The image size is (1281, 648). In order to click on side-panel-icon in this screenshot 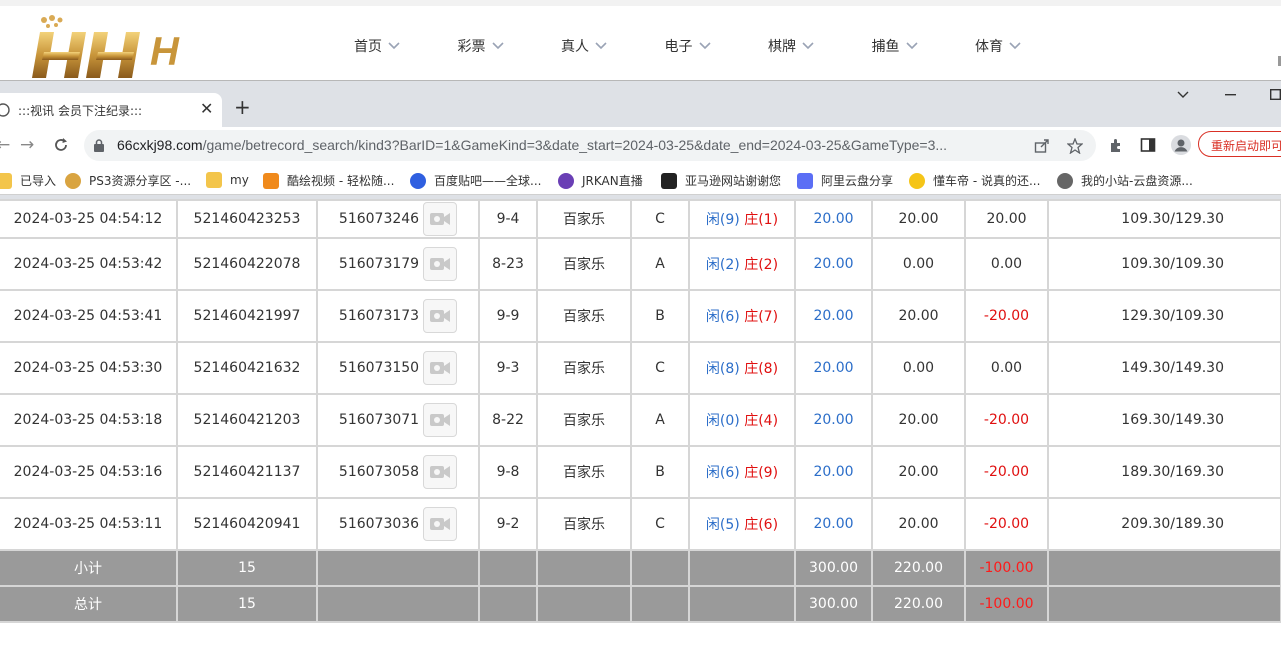, I will do `click(1148, 145)`.